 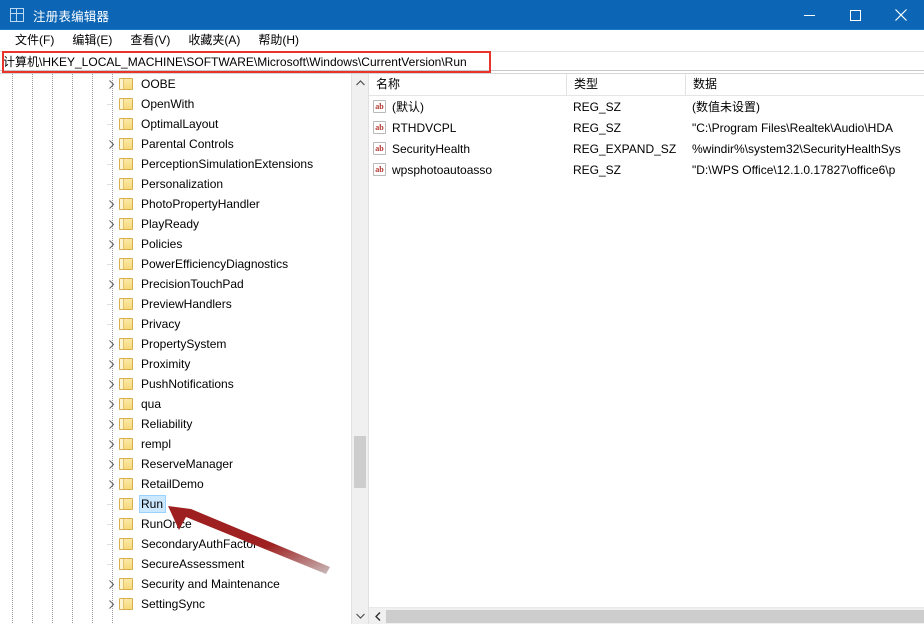 What do you see at coordinates (809, 15) in the screenshot?
I see `minimize-button` at bounding box center [809, 15].